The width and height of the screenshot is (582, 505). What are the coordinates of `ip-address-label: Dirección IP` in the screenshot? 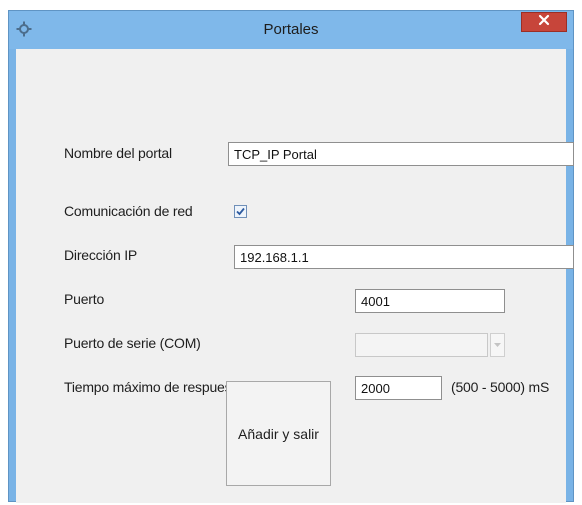 It's located at (101, 255).